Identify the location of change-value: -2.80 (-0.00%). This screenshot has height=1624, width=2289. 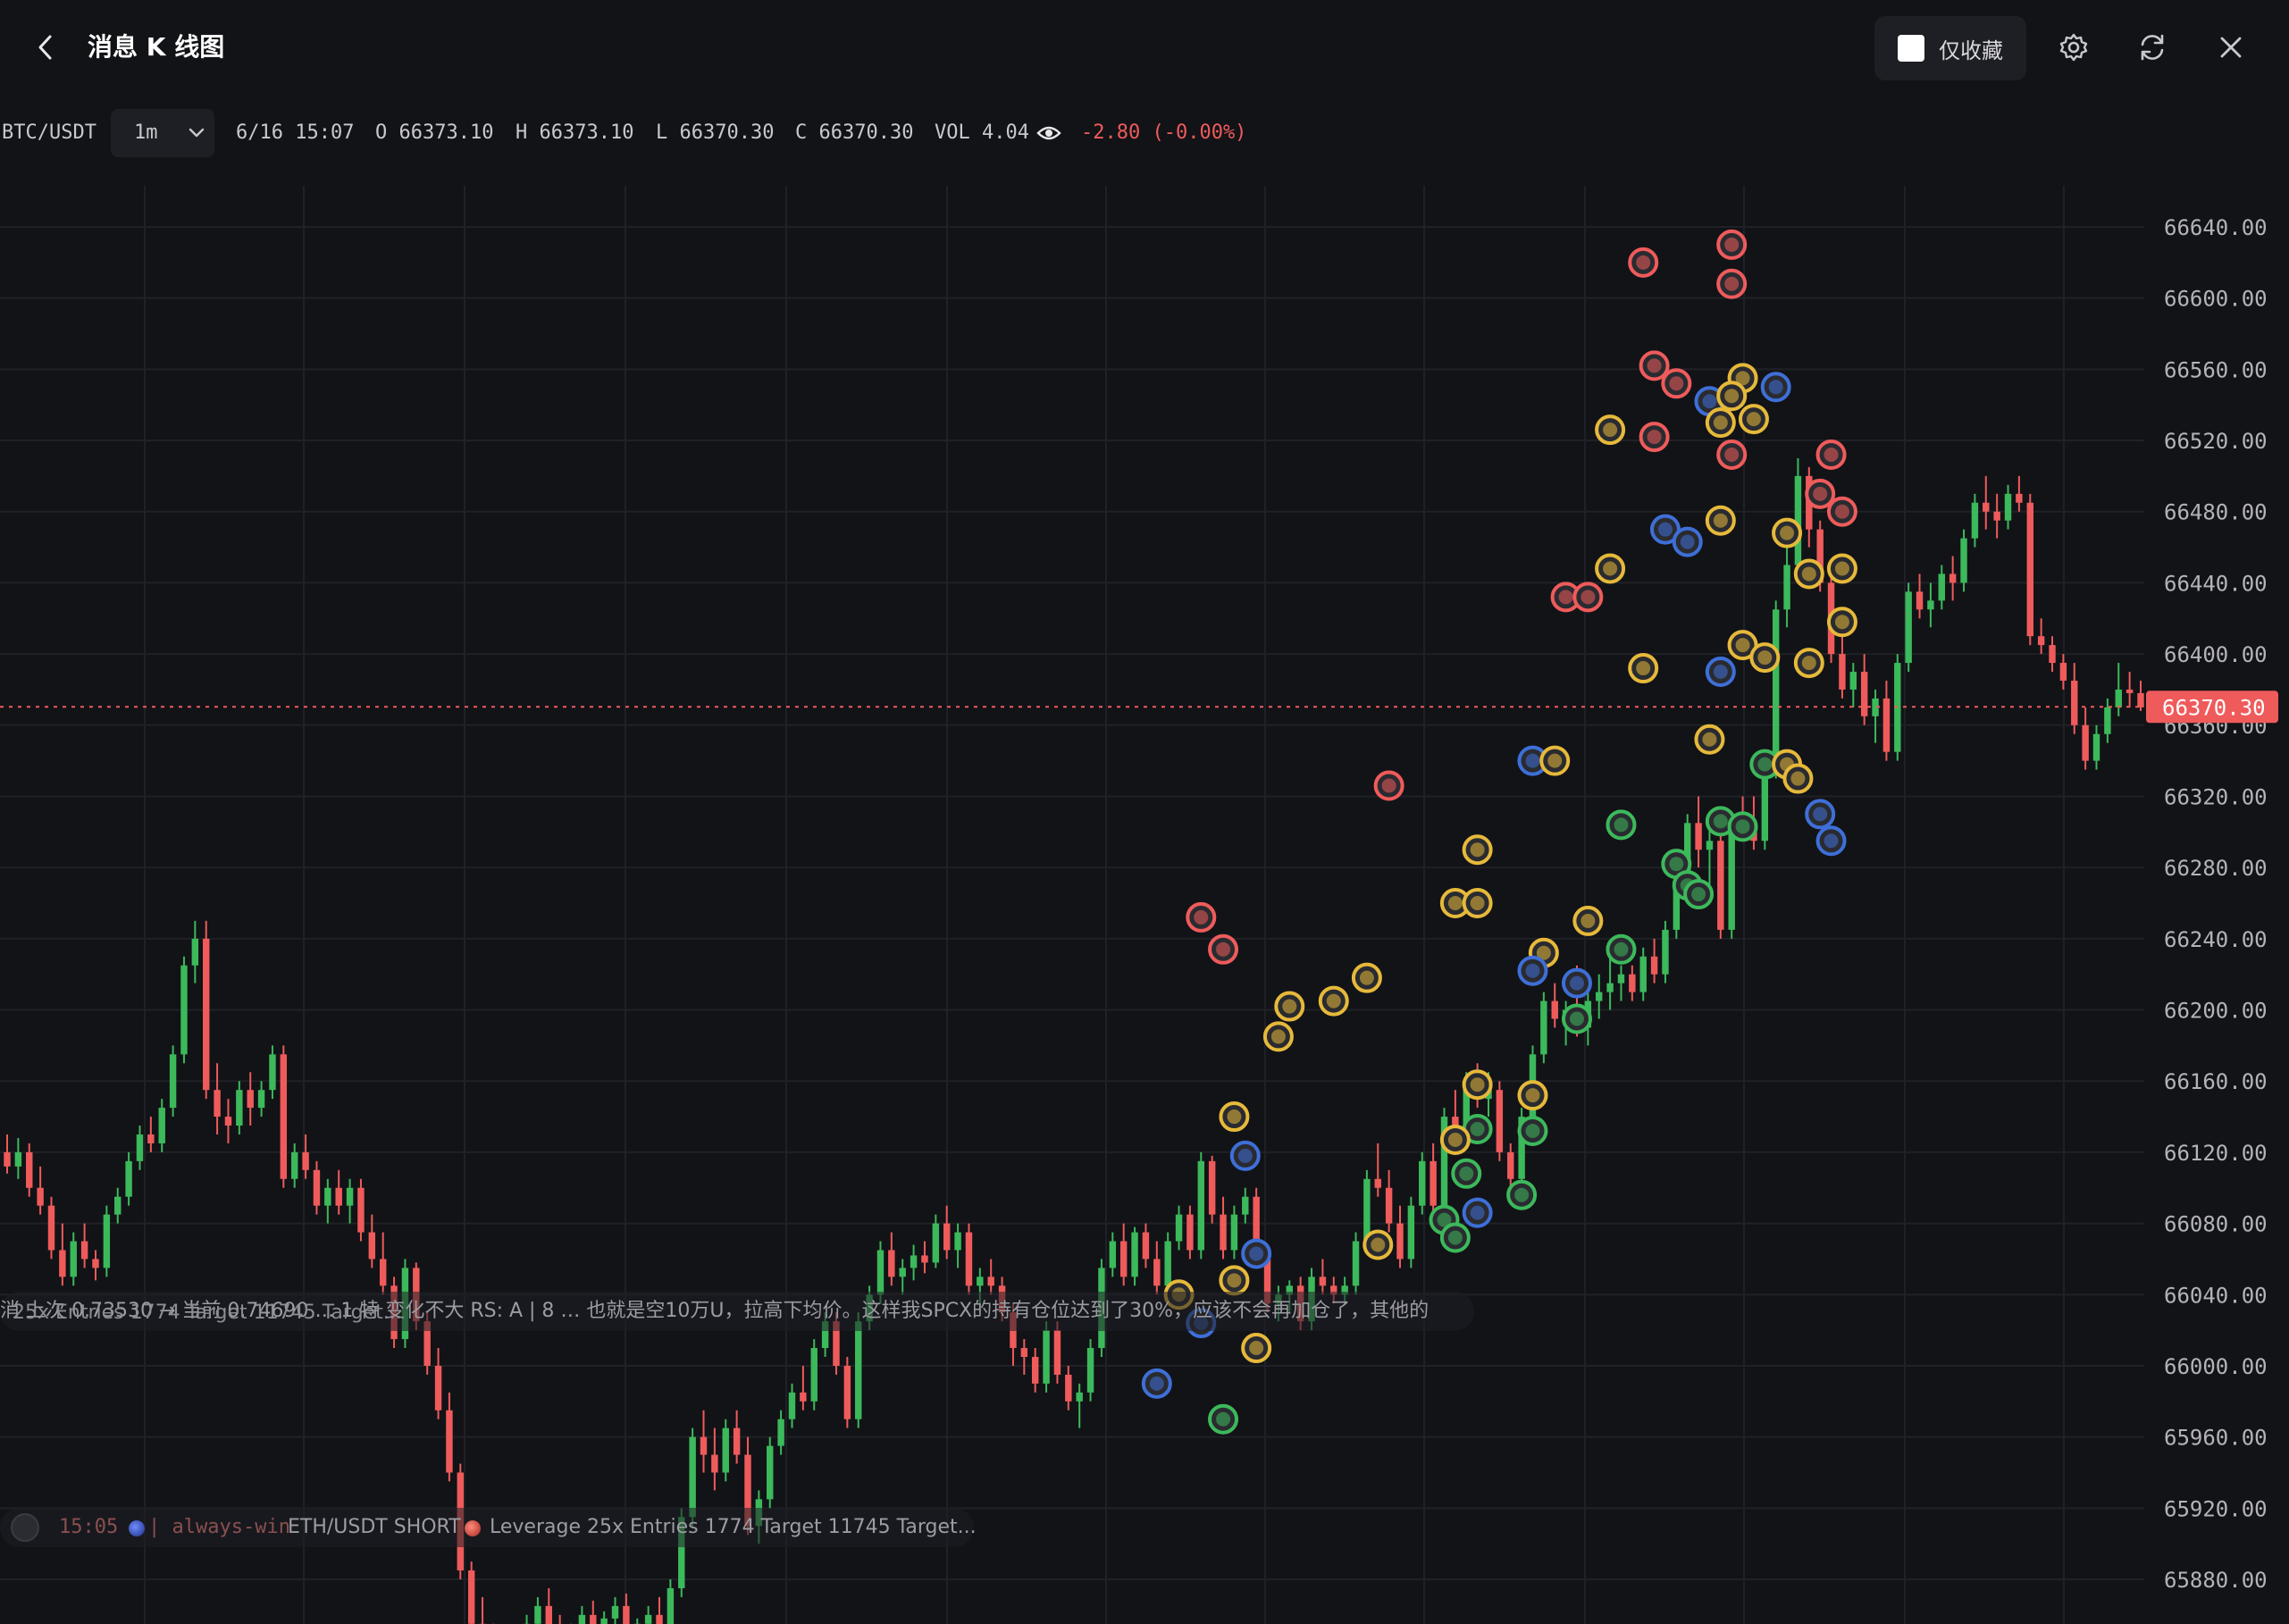
(1164, 132).